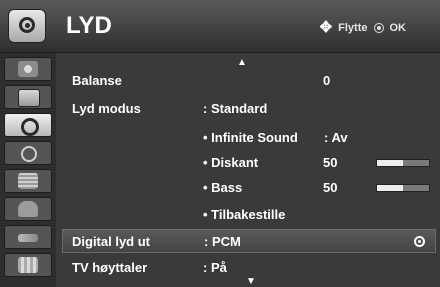  What do you see at coordinates (251, 281) in the screenshot?
I see `scroll-down-arrow-icon: ▼` at bounding box center [251, 281].